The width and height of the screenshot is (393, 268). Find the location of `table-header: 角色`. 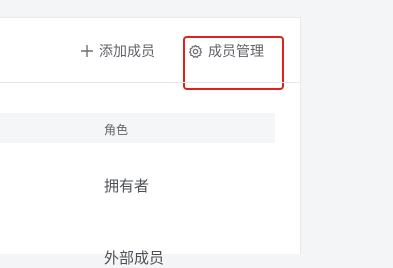

table-header: 角色 is located at coordinates (137, 128).